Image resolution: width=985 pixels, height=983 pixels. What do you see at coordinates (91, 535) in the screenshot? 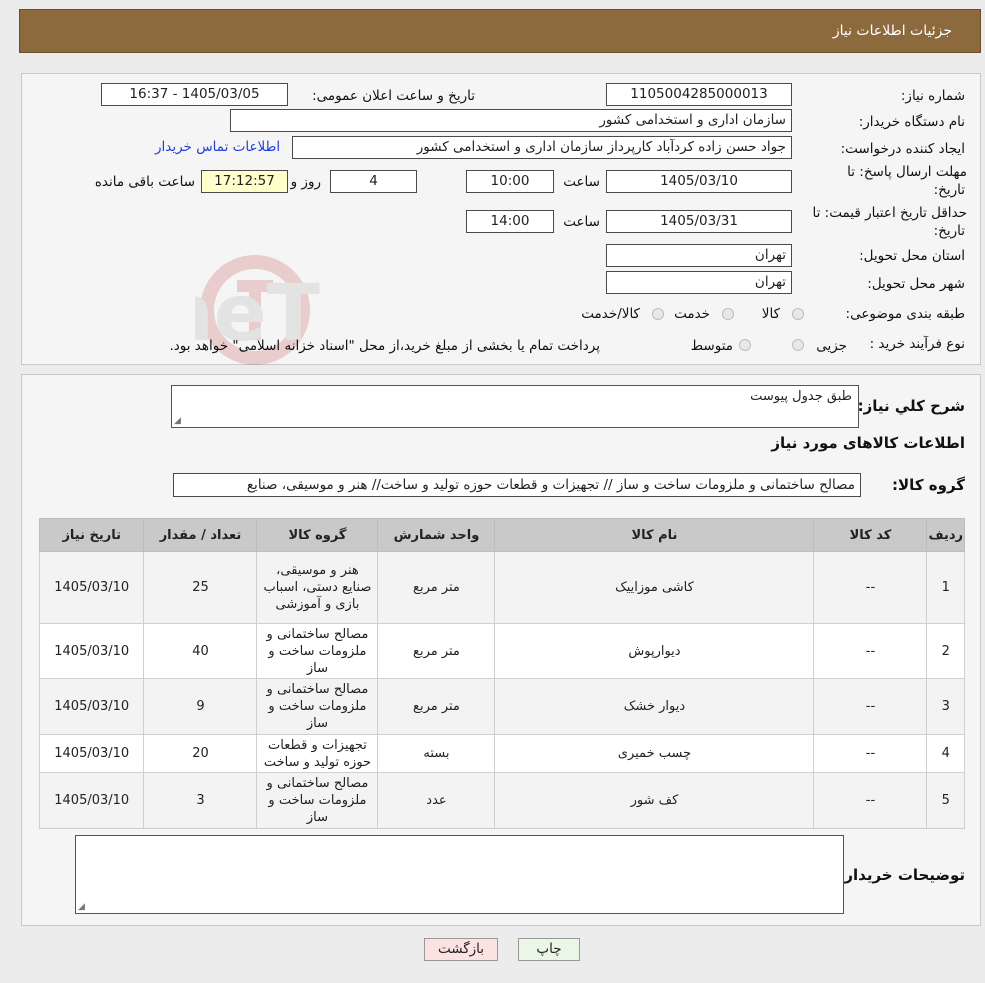
I see `col-date: تاریخ نیاز` at bounding box center [91, 535].